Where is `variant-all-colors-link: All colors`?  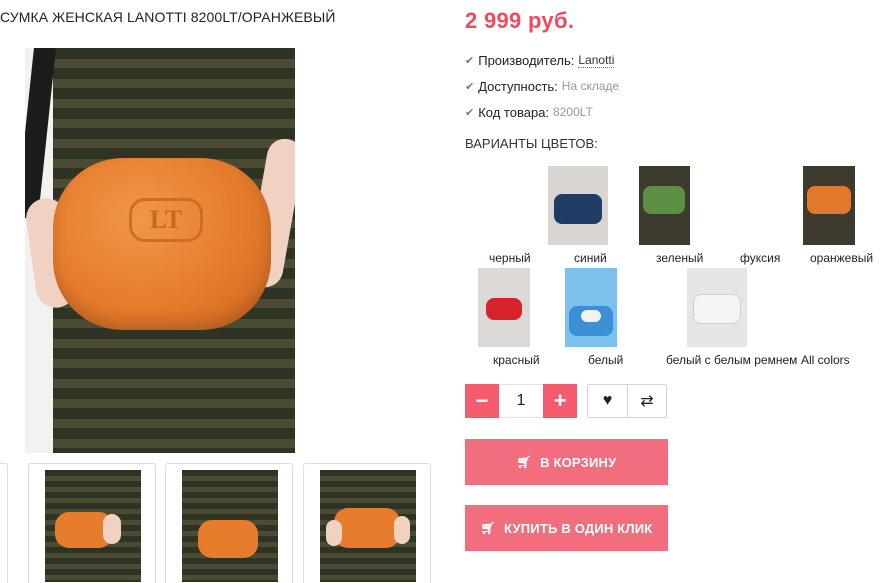 variant-all-colors-link: All colors is located at coordinates (825, 360).